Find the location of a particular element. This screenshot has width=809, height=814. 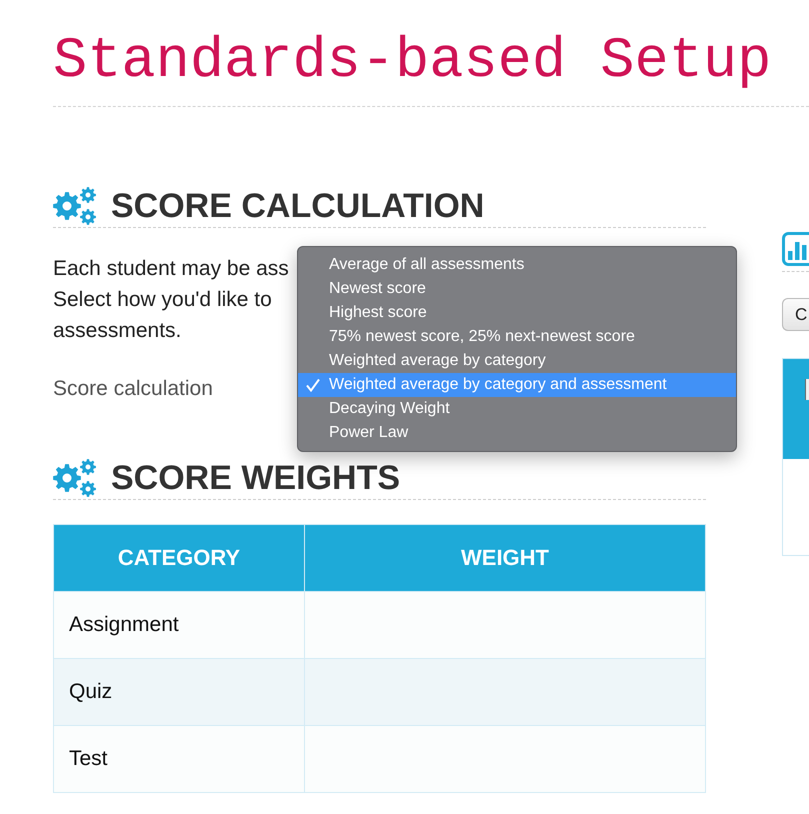

field-label: Score calculation is located at coordinates (133, 389).